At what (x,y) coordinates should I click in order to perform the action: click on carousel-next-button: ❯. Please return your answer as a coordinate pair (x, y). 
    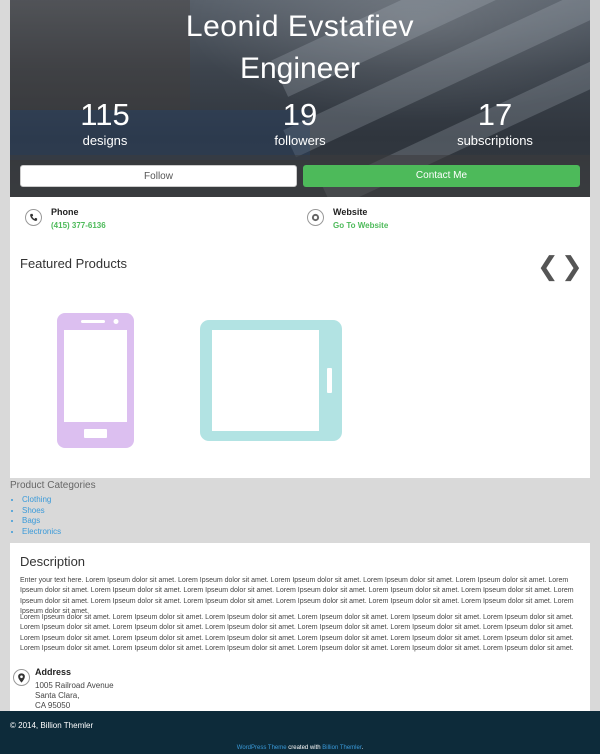
    Looking at the image, I should click on (572, 266).